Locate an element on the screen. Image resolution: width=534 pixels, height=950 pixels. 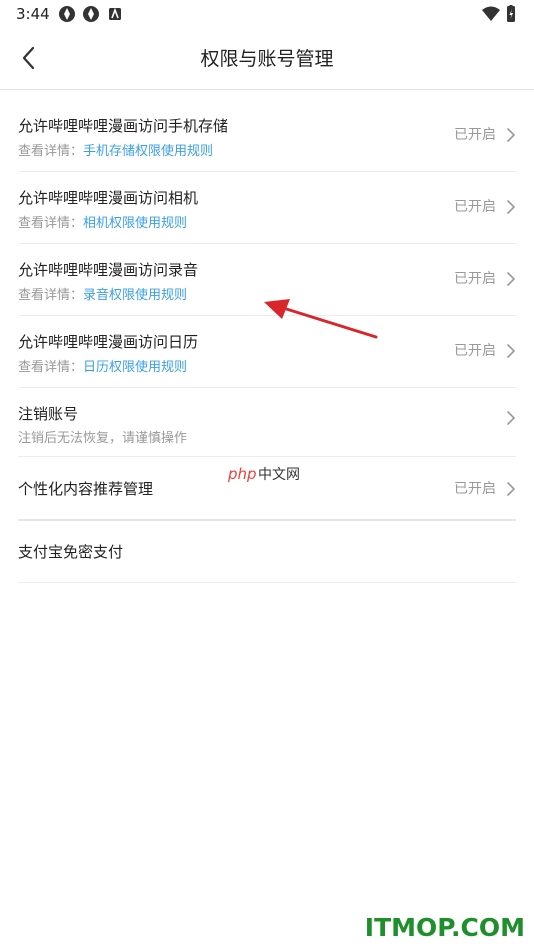
row-title: 注销账号 is located at coordinates (48, 414).